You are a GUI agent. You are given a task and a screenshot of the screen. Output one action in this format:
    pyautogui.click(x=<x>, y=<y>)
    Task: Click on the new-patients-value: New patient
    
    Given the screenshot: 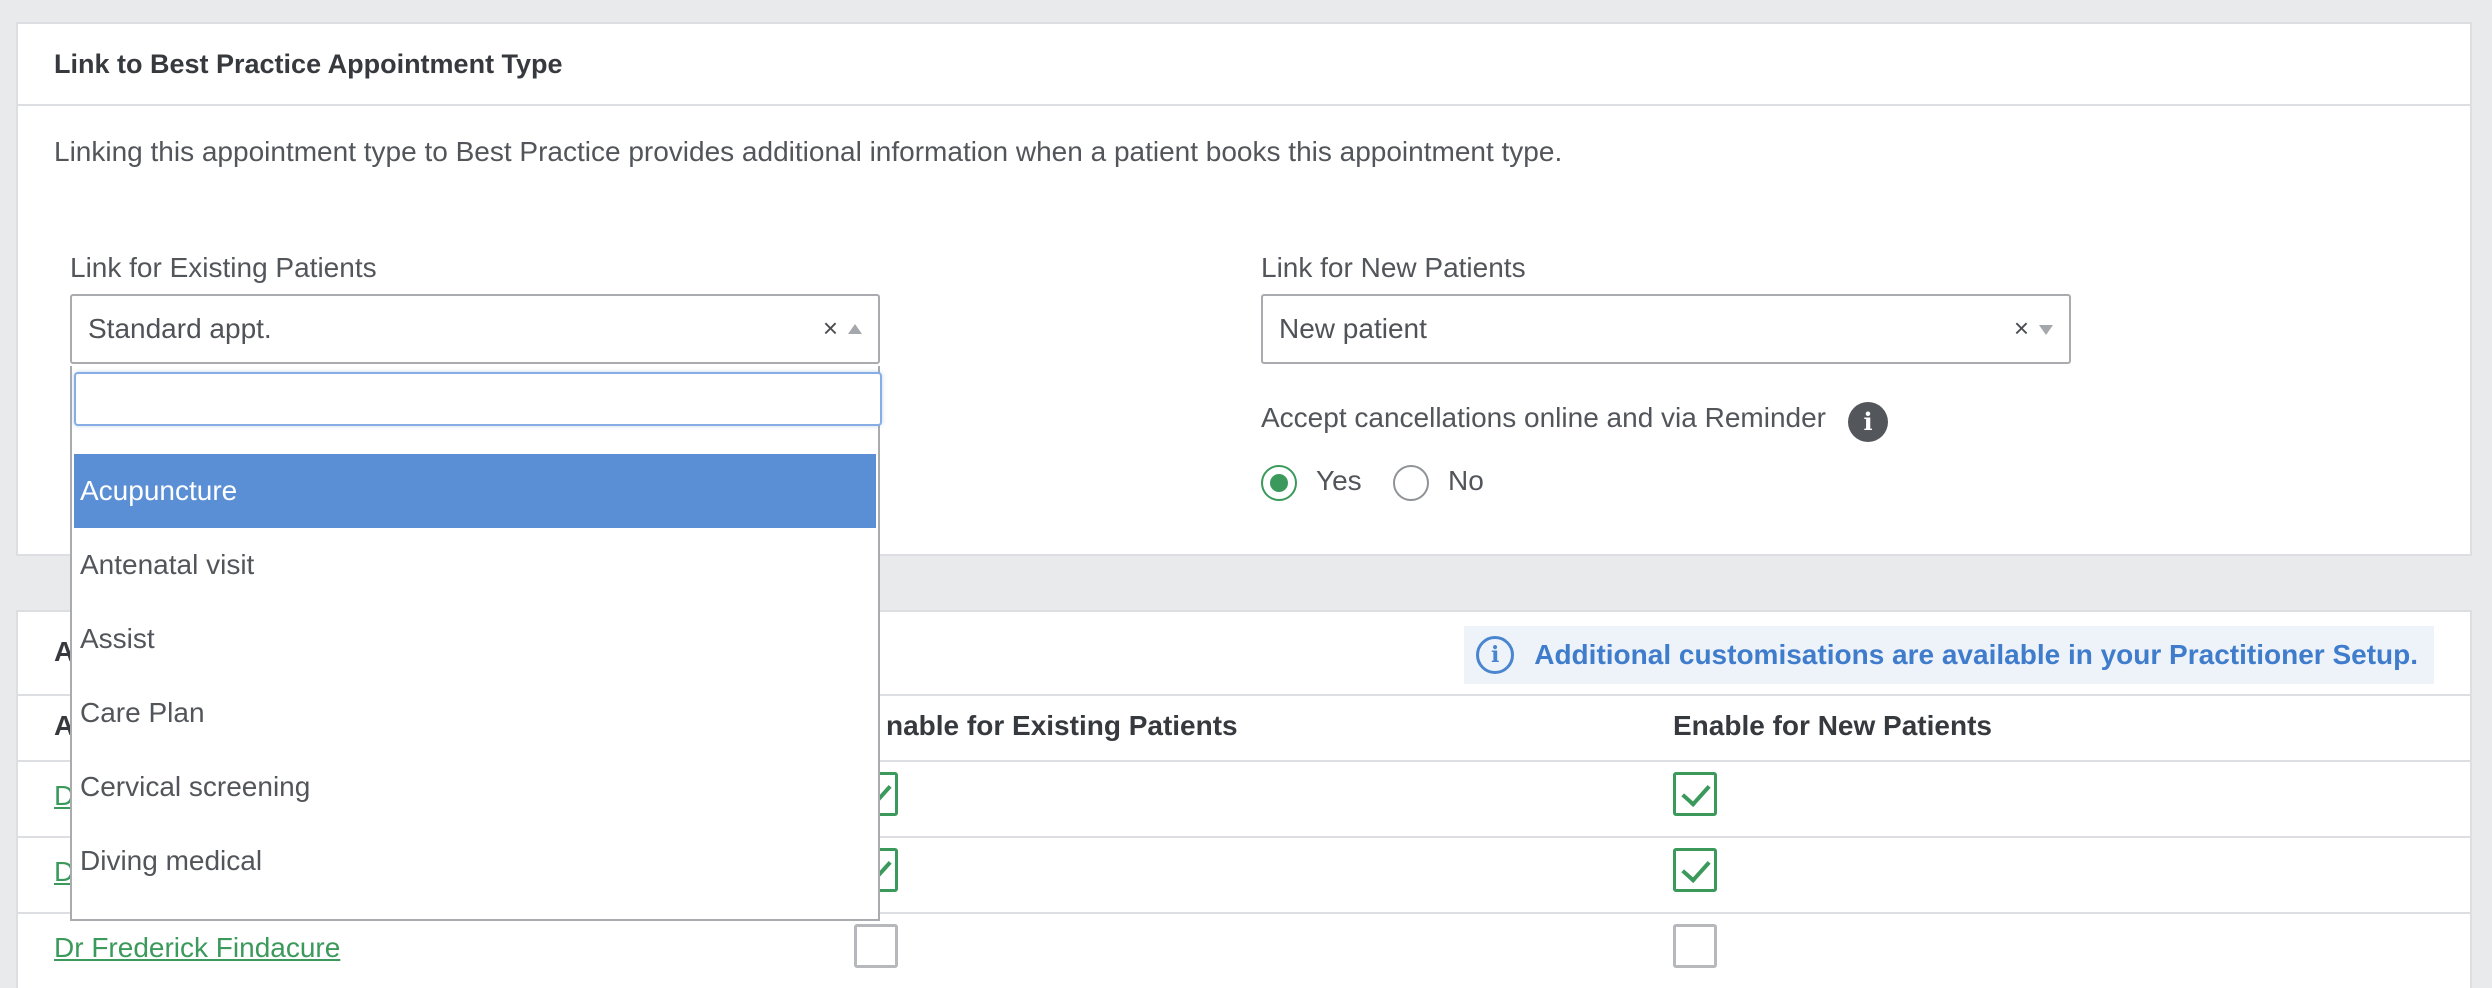 What is the action you would take?
    pyautogui.click(x=1353, y=328)
    